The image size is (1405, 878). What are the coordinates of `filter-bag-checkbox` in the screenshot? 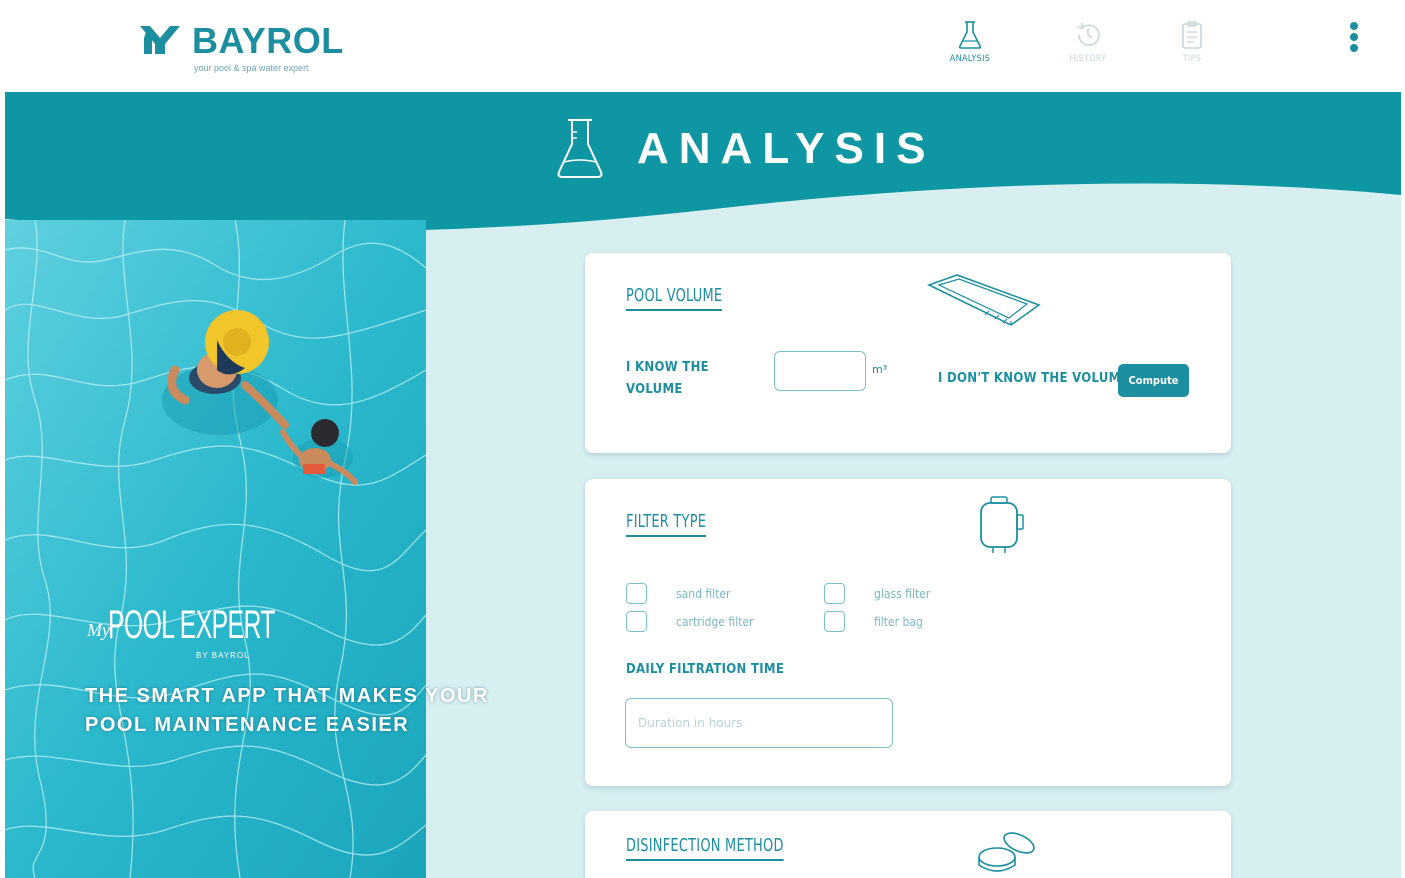 It's located at (834, 621).